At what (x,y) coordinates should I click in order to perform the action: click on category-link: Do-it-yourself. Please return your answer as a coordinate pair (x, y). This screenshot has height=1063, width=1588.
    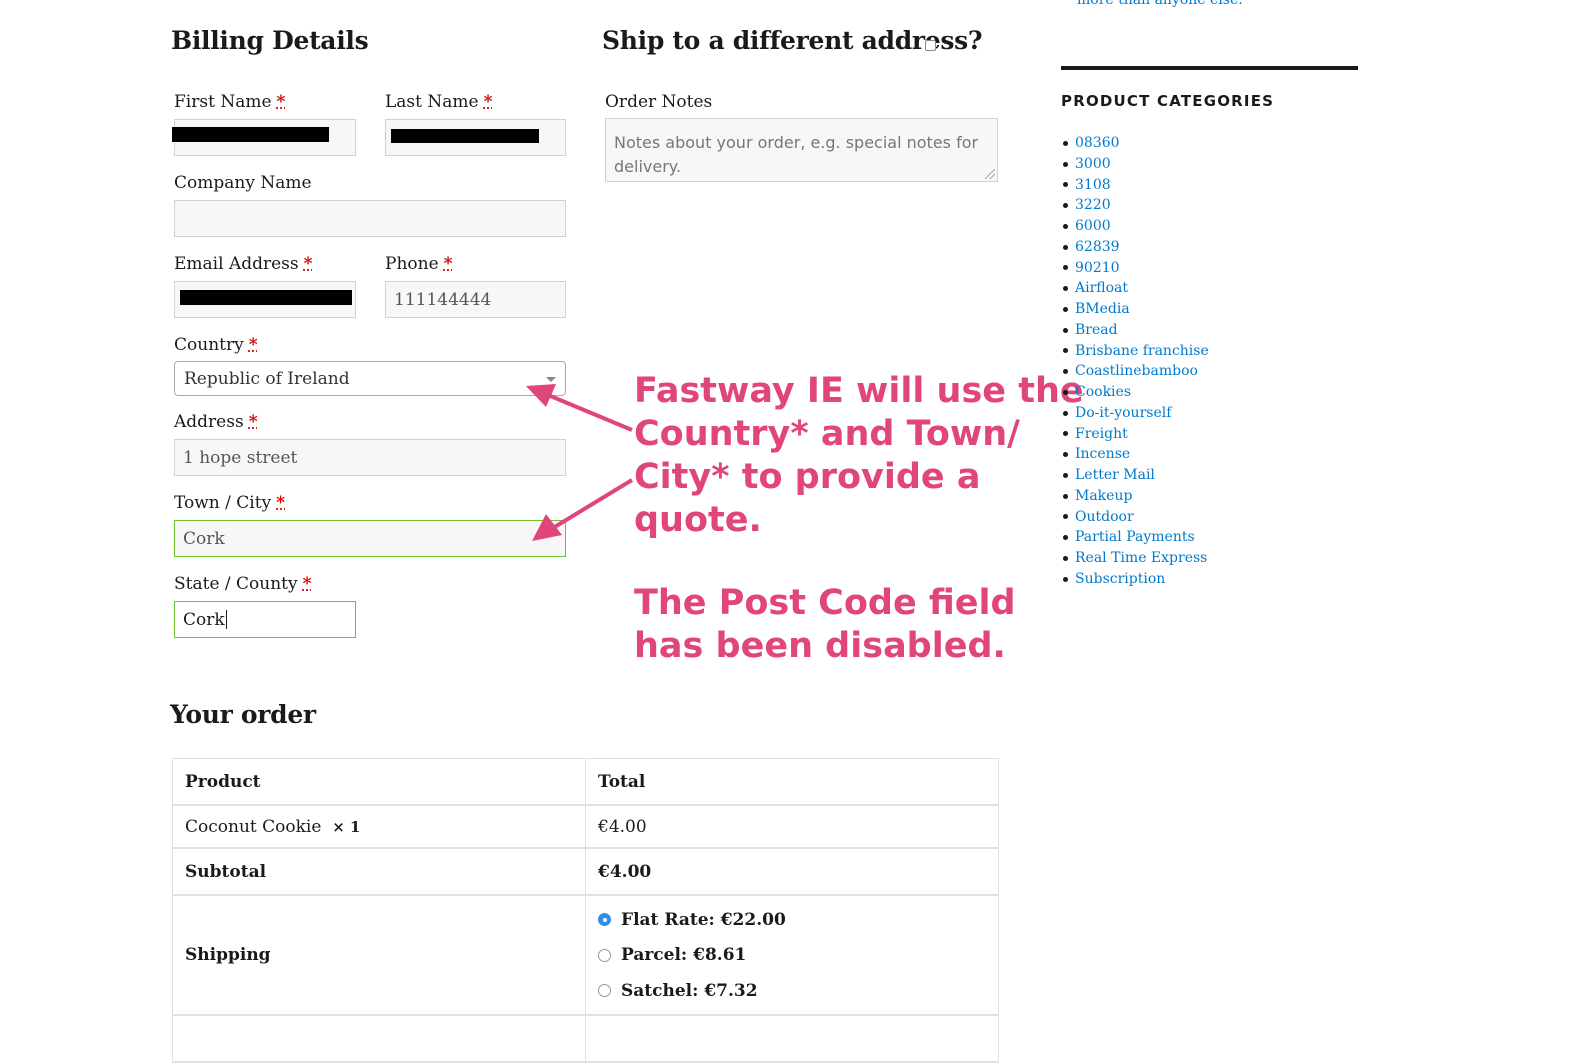
    Looking at the image, I should click on (1123, 413).